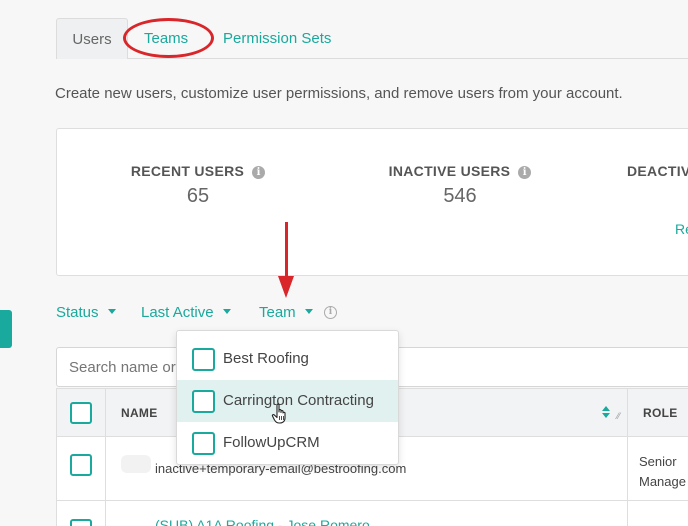 This screenshot has height=526, width=688. I want to click on filter-status: Status, so click(86, 312).